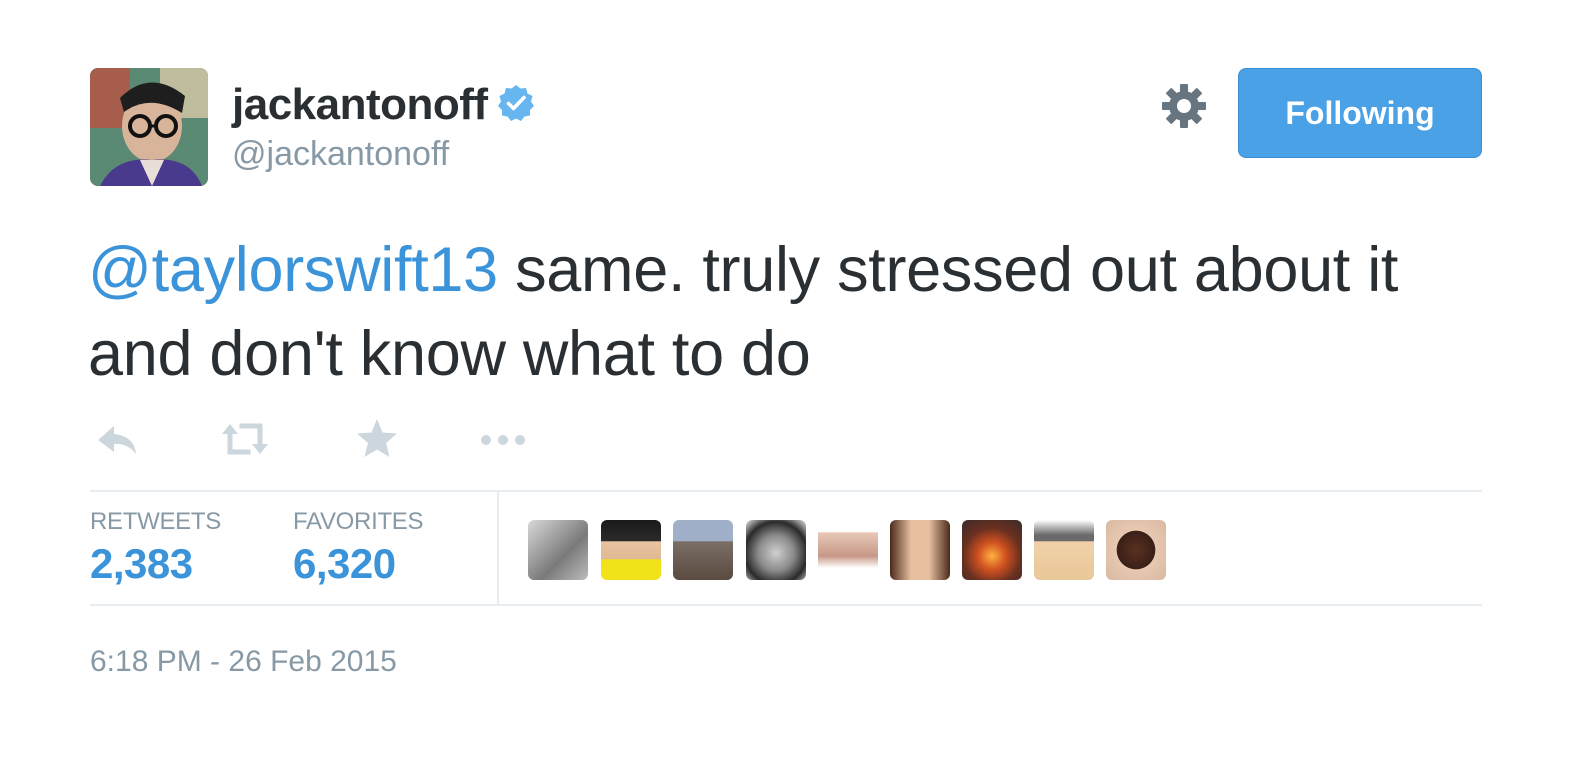 The height and width of the screenshot is (762, 1576). I want to click on gear-icon, so click(1184, 106).